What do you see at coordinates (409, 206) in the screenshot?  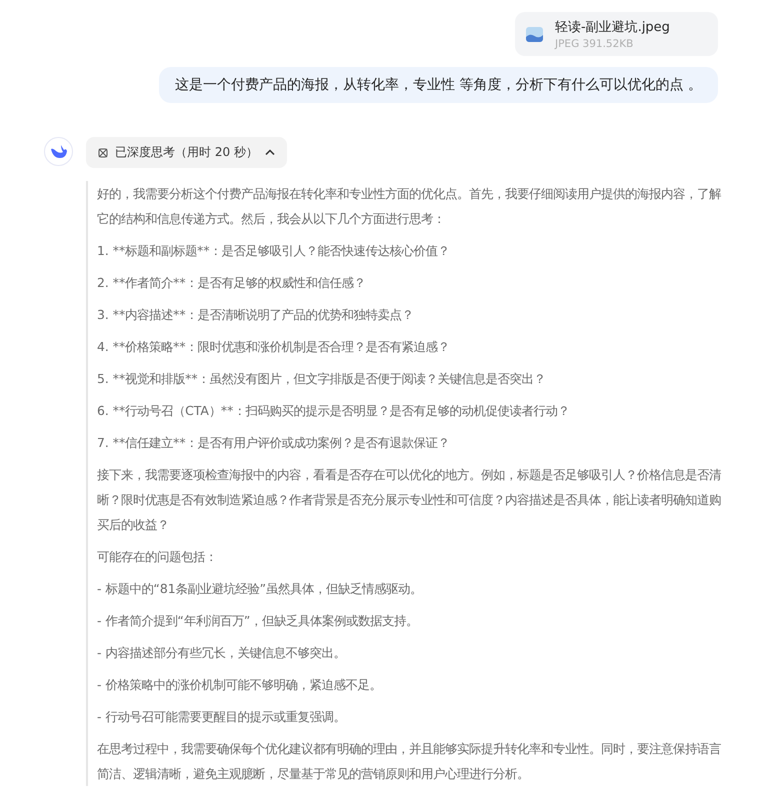 I see `thinking-paragraph: 好的，我需要分析这个付费产品海报在转化率和专业性方面的优化点。首先，我要仔细阅读用户提供的海报内容，了解它的结构和信息传递方式。然后，我会从以下几个方面进行思考：` at bounding box center [409, 206].